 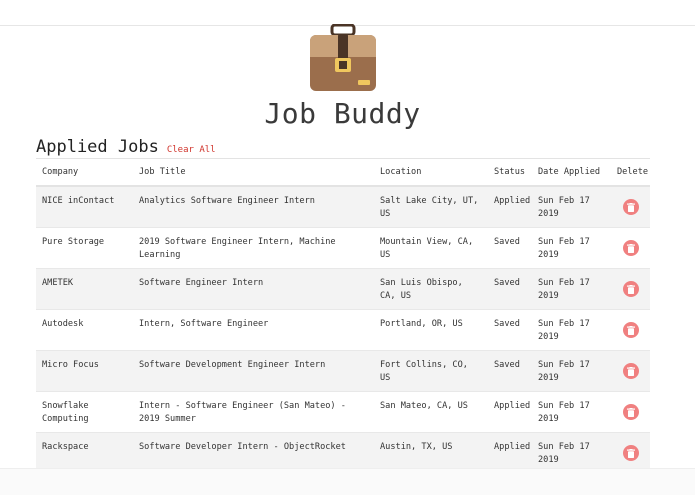 I want to click on column-header-job-title: Job Title, so click(x=253, y=172).